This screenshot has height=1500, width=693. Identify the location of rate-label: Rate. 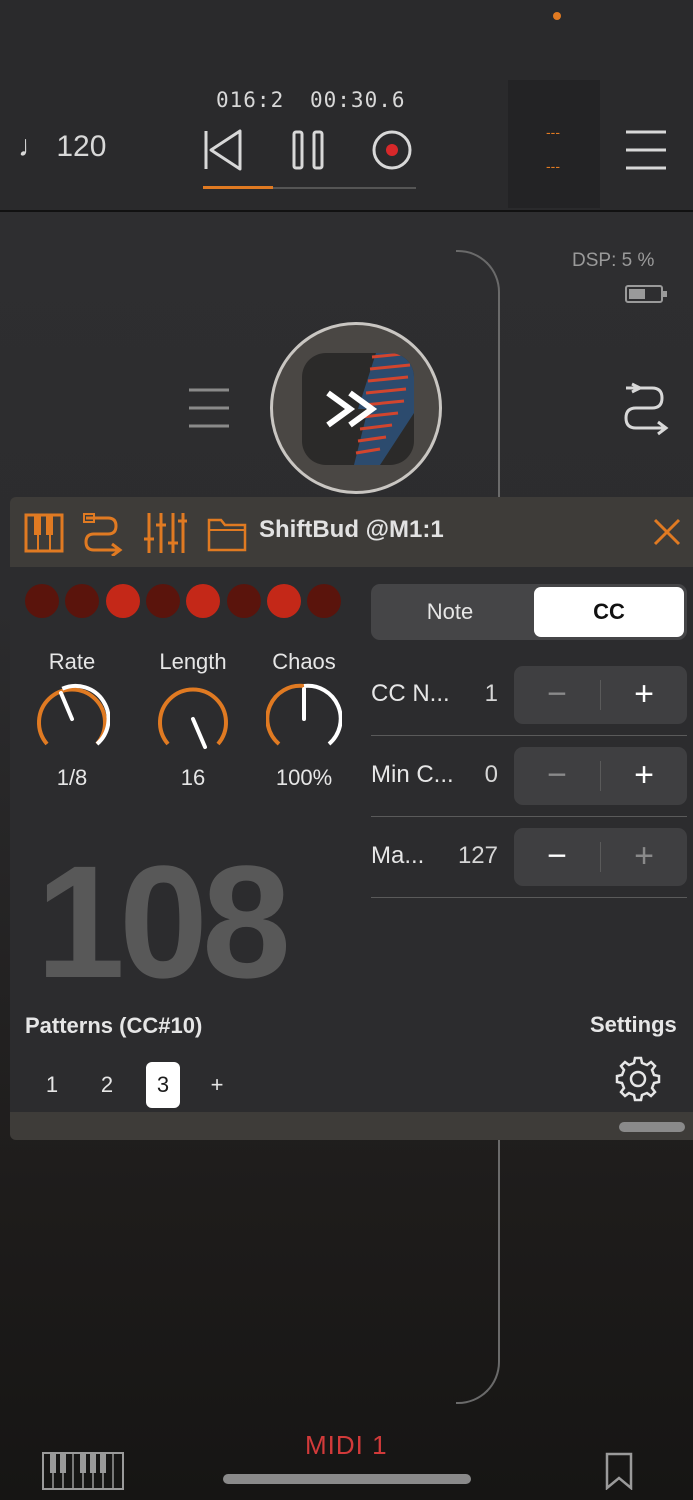
(72, 661).